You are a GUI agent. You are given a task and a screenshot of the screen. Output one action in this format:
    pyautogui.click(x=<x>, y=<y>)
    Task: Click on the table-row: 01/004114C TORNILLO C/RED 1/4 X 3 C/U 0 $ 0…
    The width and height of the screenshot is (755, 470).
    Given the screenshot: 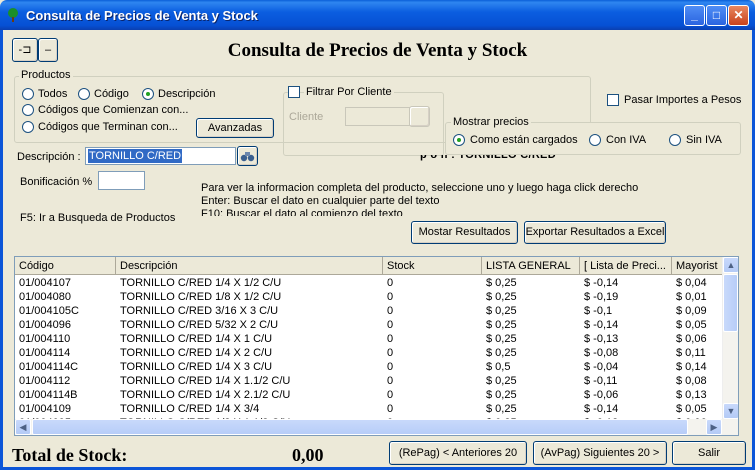 What is the action you would take?
    pyautogui.click(x=369, y=367)
    